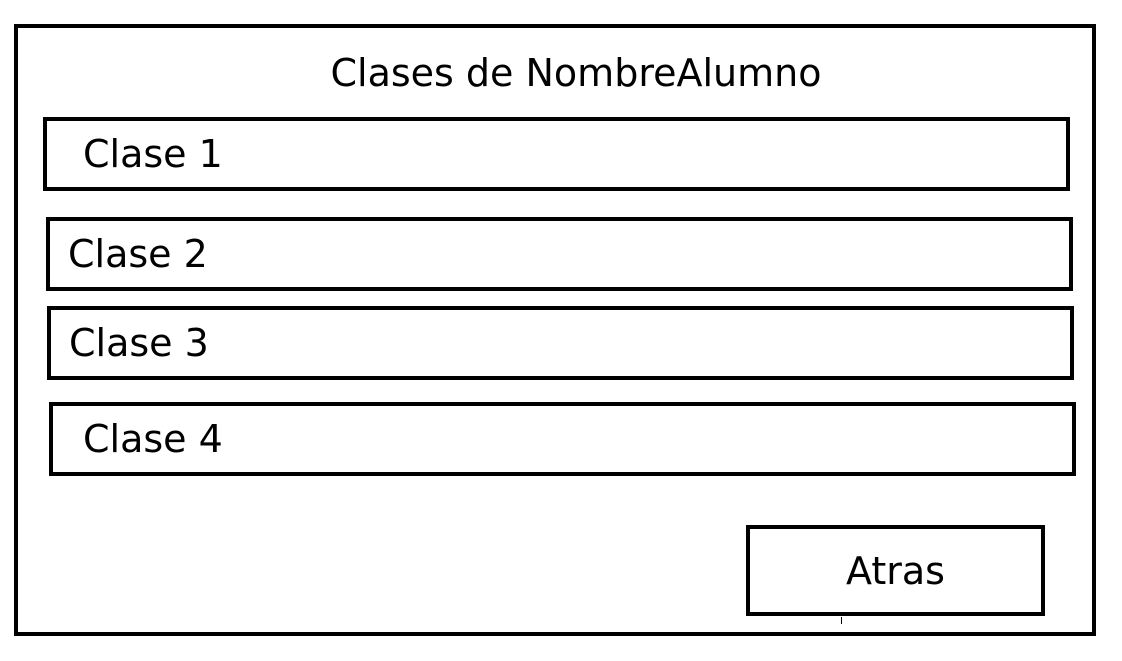 The image size is (1122, 661). I want to click on class-item-2: Clase 2, so click(559, 254).